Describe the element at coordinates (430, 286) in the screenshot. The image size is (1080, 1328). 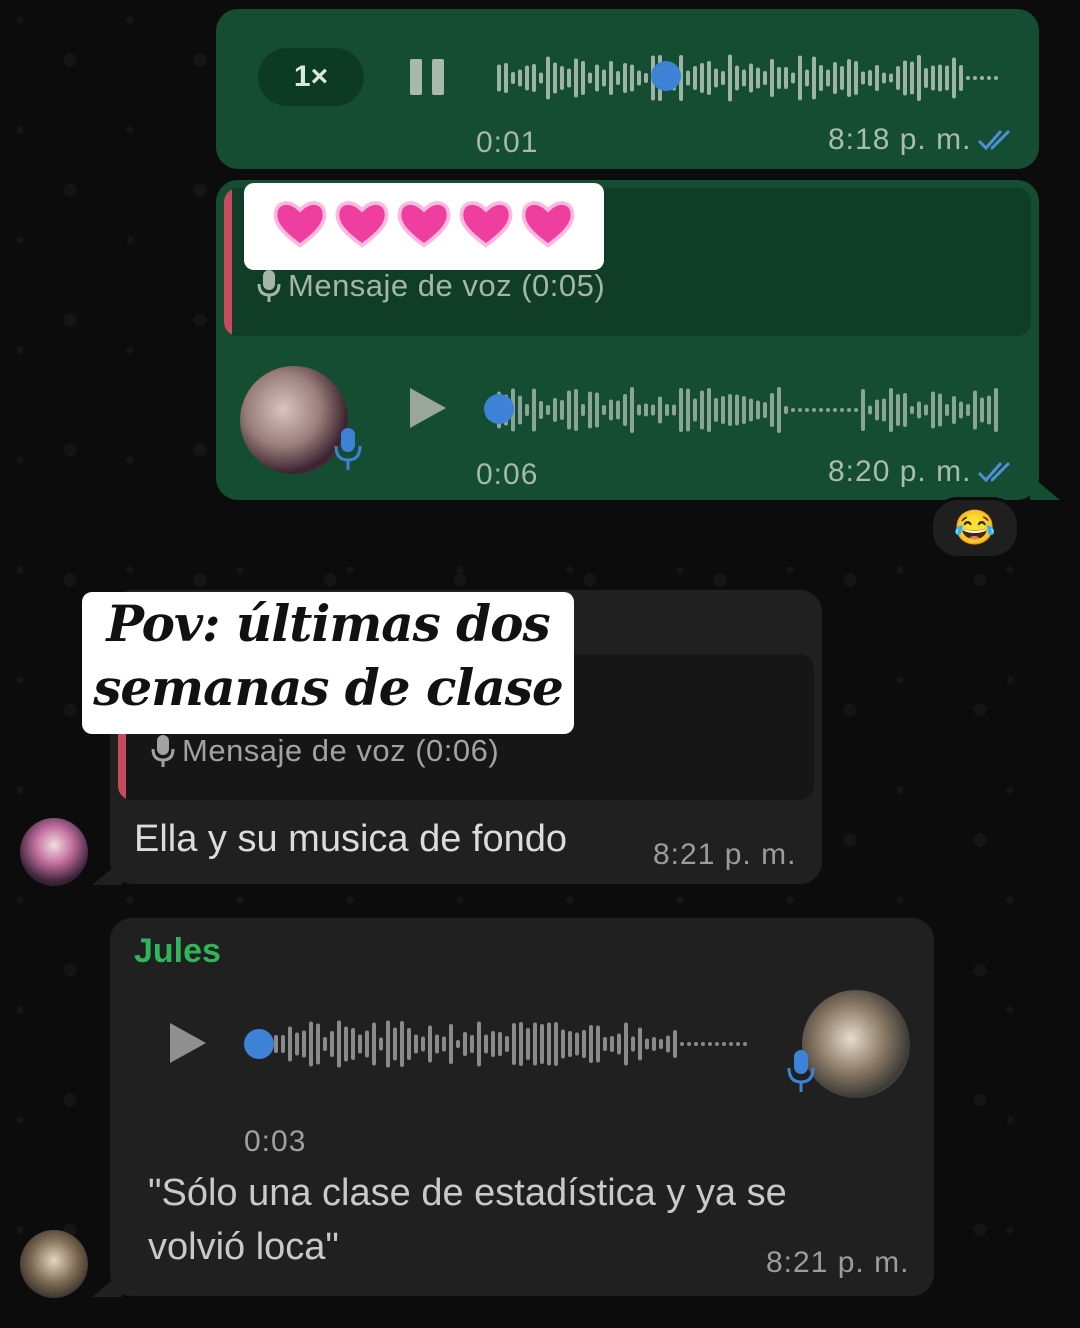
I see `quoted-voice-label: Mensaje de voz (0:05)` at that location.